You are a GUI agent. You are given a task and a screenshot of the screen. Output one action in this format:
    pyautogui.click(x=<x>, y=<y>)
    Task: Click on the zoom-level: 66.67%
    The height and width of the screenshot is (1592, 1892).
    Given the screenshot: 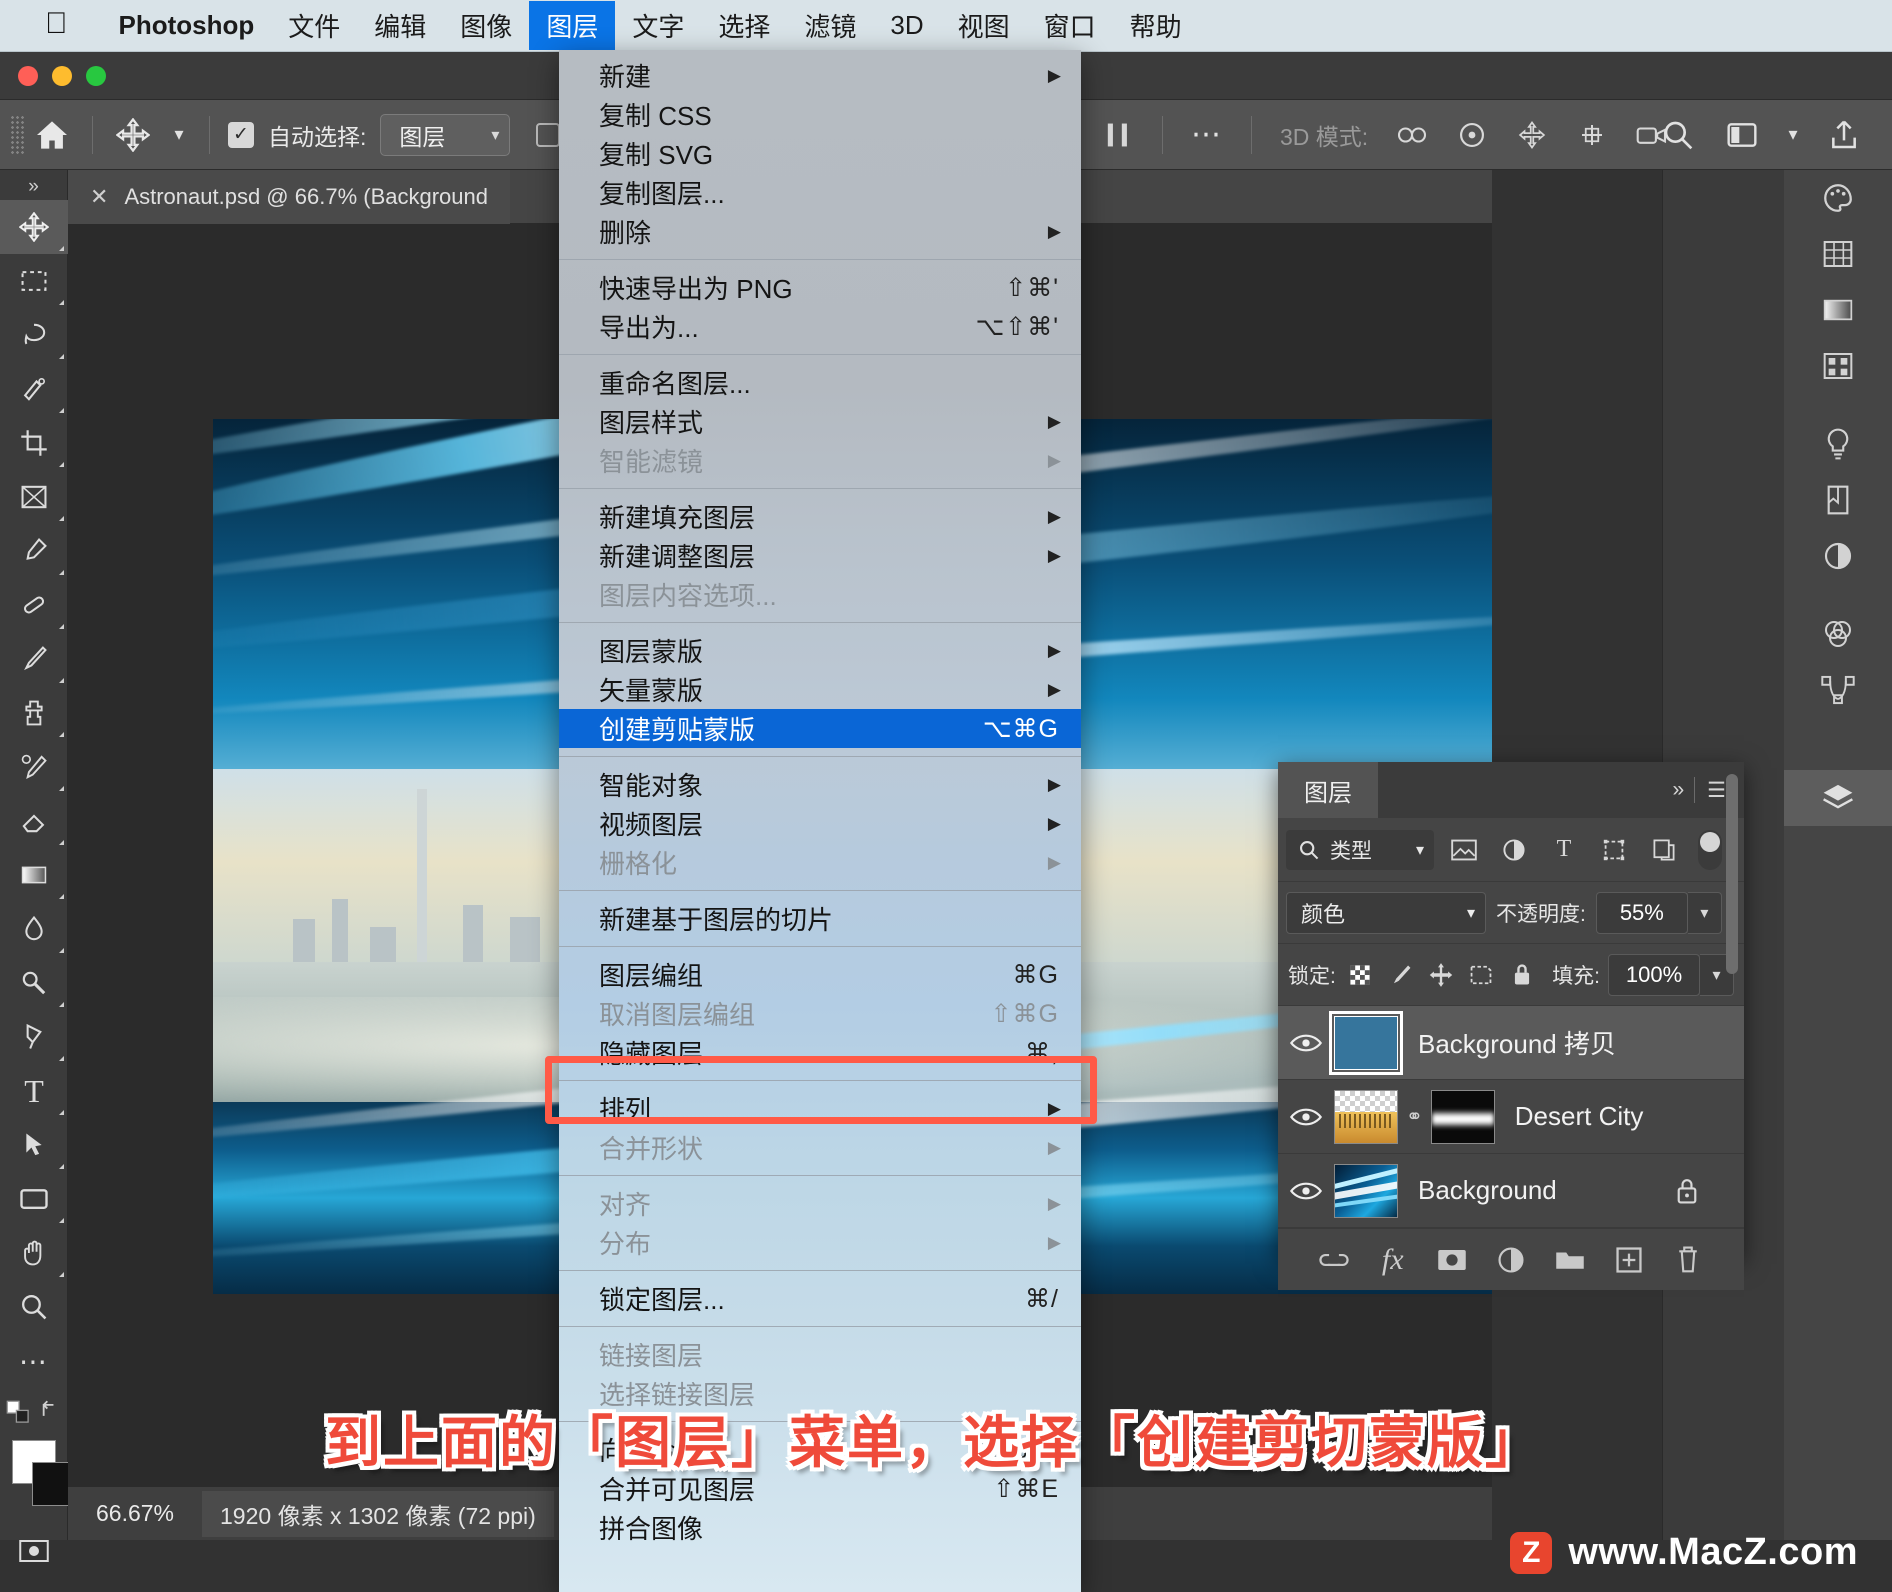 What is the action you would take?
    pyautogui.click(x=135, y=1513)
    